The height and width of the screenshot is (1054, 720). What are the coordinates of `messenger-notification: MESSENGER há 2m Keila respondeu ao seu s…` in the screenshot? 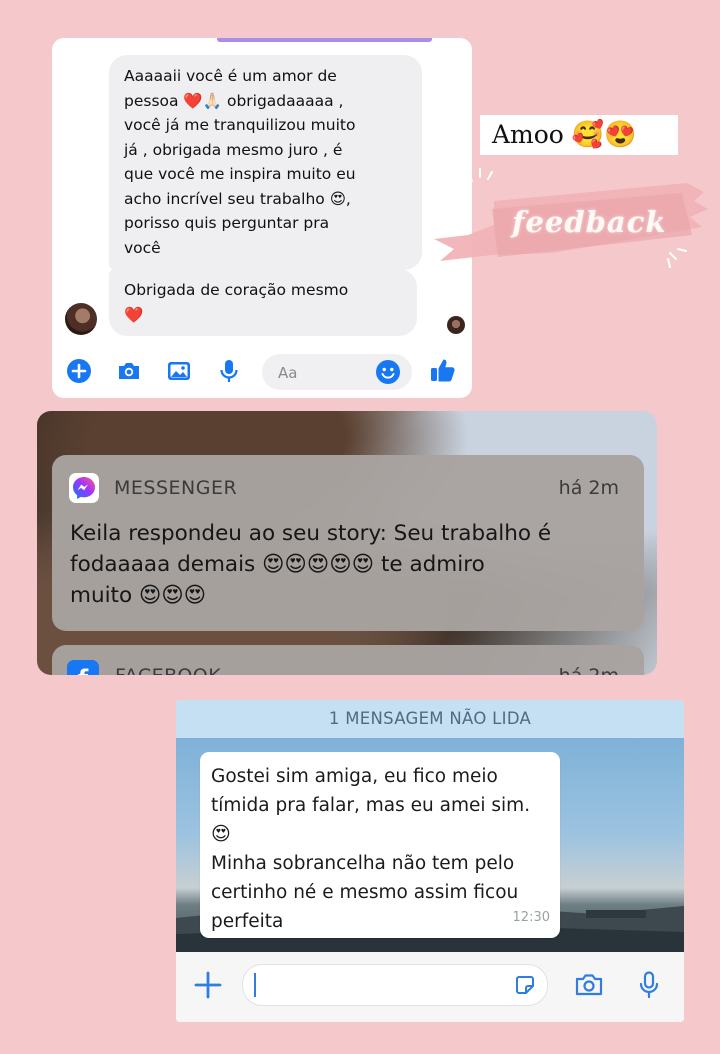 It's located at (348, 543).